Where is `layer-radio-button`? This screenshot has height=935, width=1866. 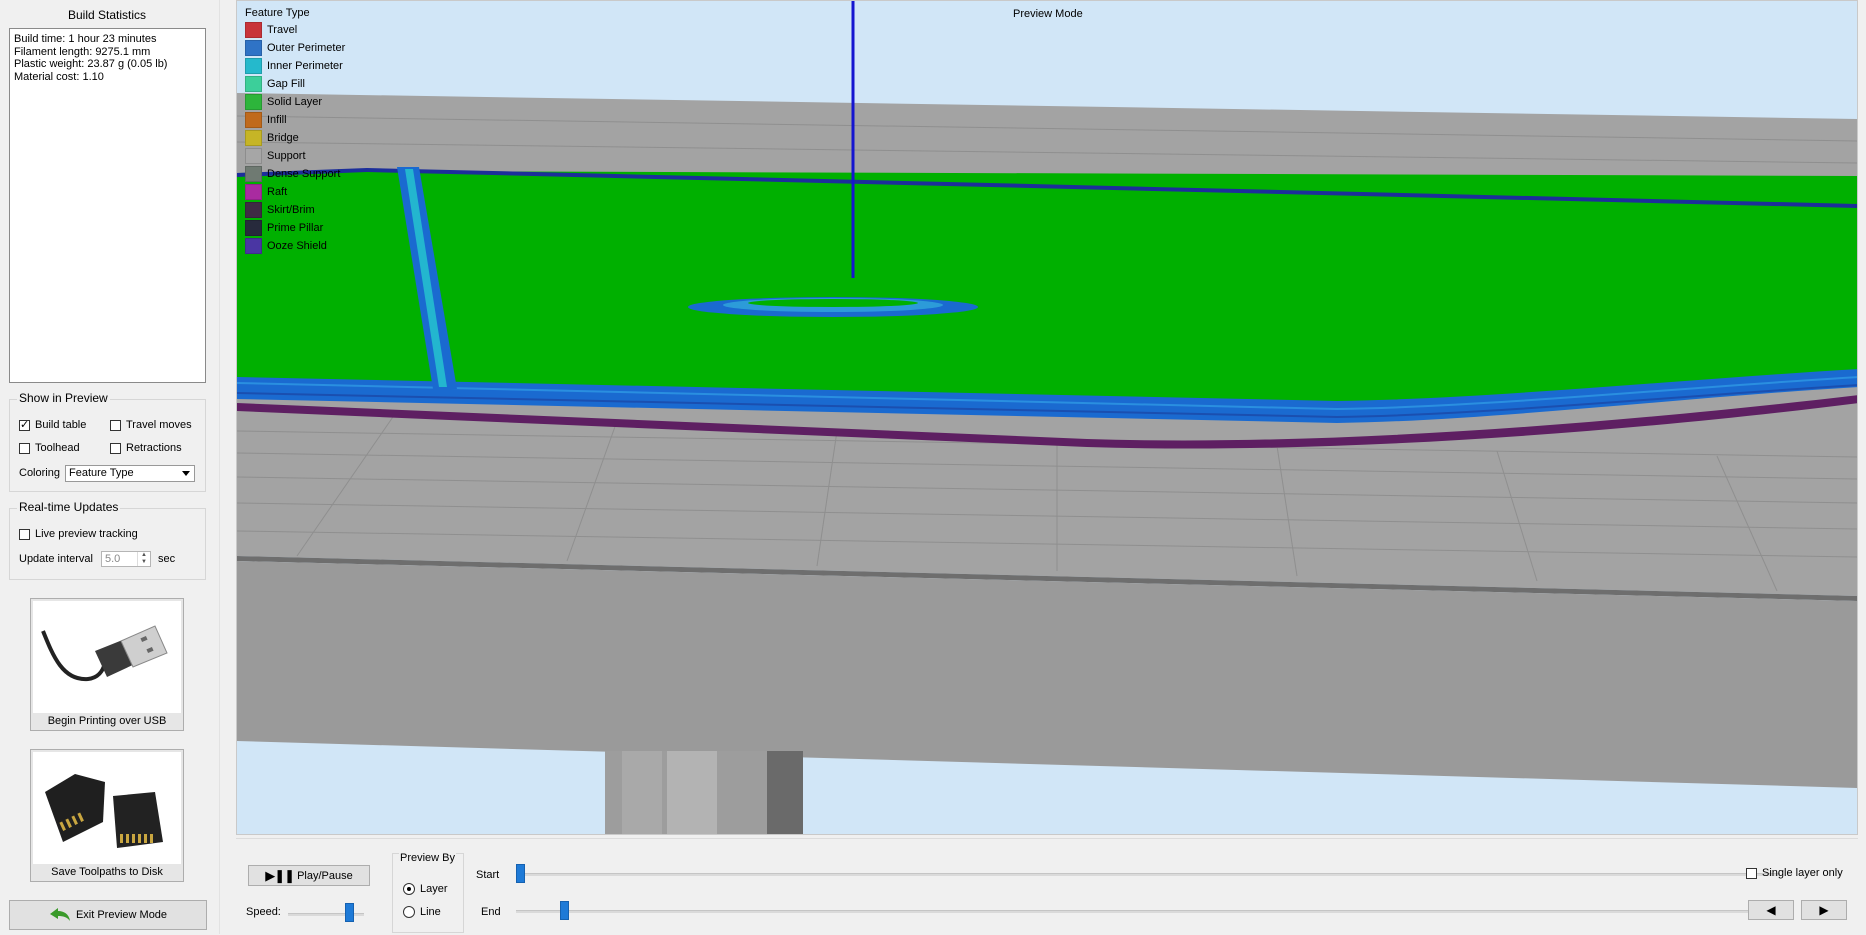
layer-radio-button is located at coordinates (409, 889).